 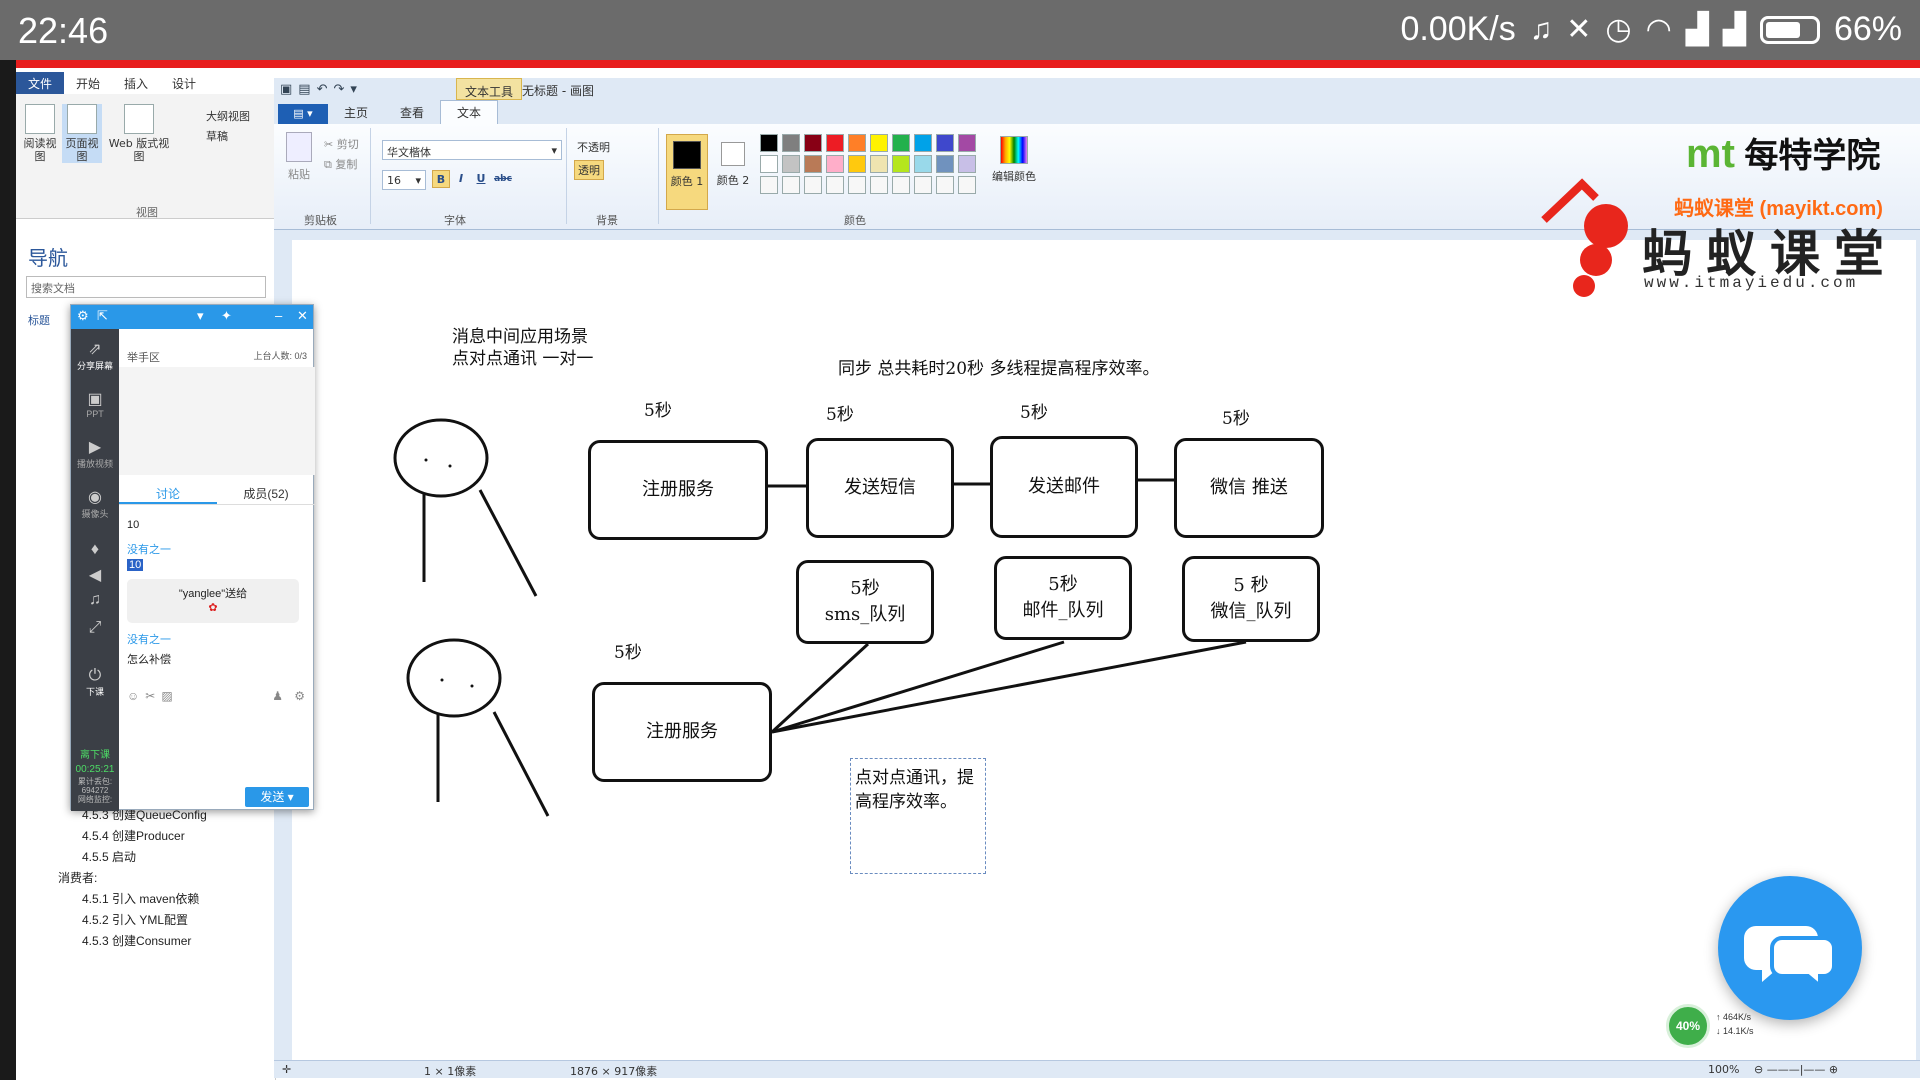 I want to click on play-video-button: ▶ 播放视频, so click(x=95, y=453).